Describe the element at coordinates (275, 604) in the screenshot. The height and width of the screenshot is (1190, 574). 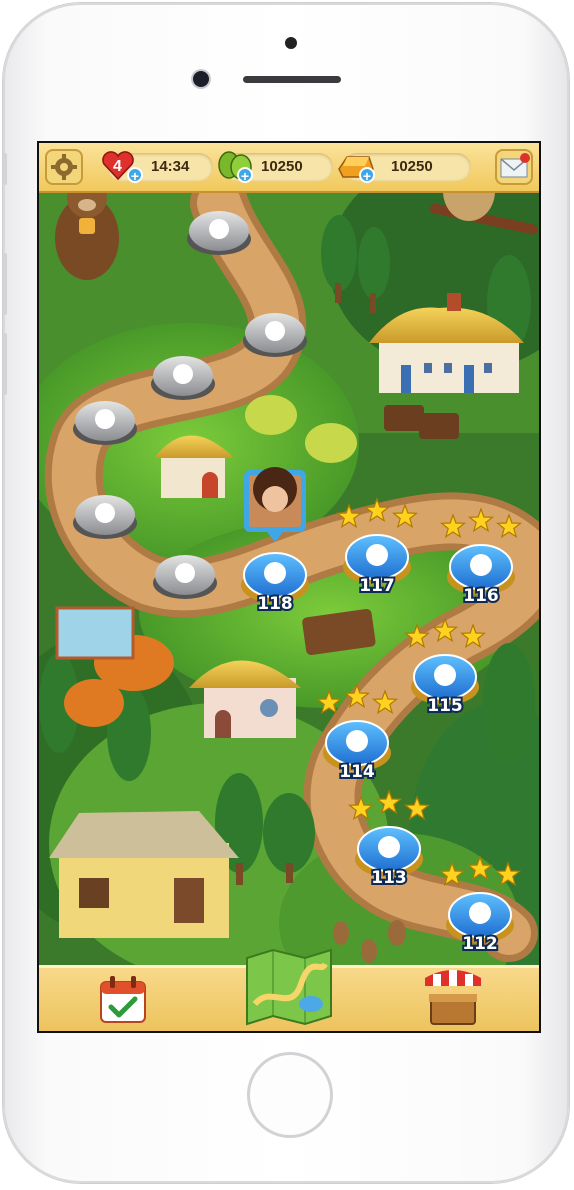
I see `level-number: 118` at that location.